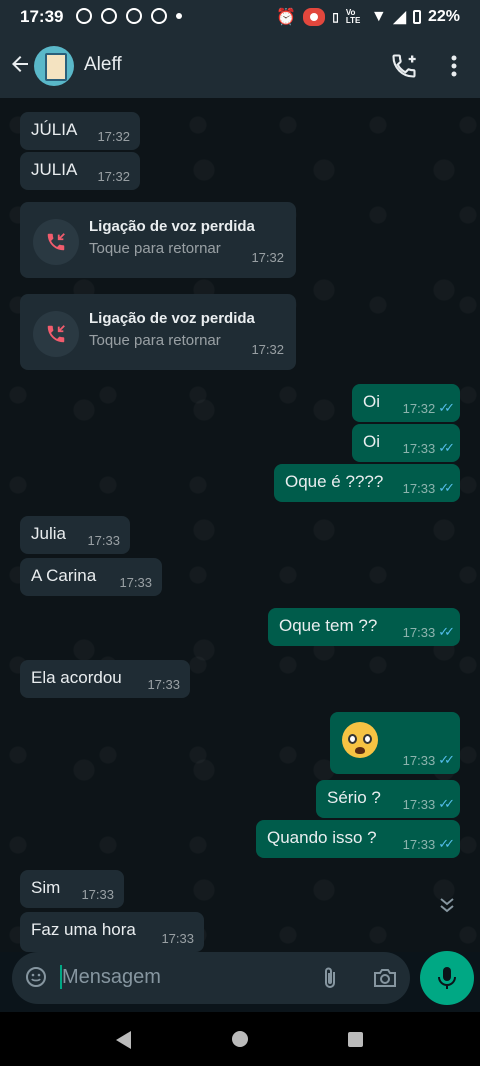 The height and width of the screenshot is (1066, 480). I want to click on battery-percent: 22%, so click(443, 16).